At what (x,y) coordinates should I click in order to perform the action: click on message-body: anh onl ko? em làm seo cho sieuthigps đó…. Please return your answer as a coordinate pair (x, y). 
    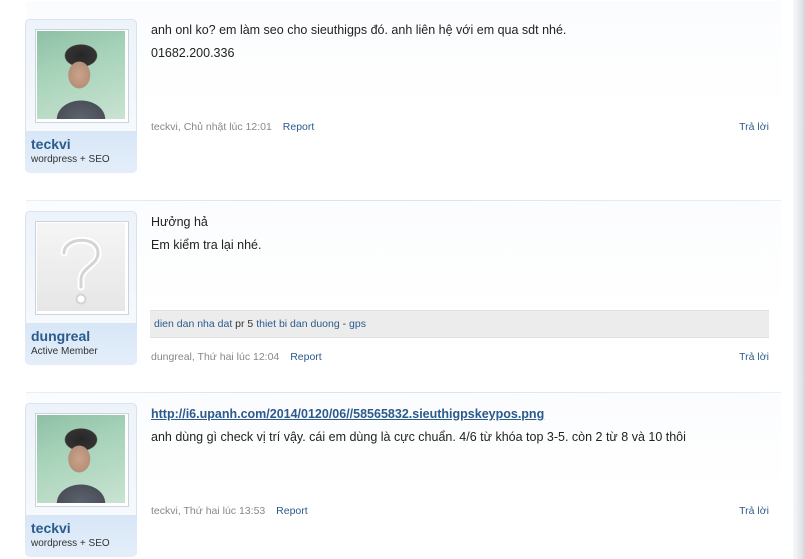
    Looking at the image, I should click on (460, 42).